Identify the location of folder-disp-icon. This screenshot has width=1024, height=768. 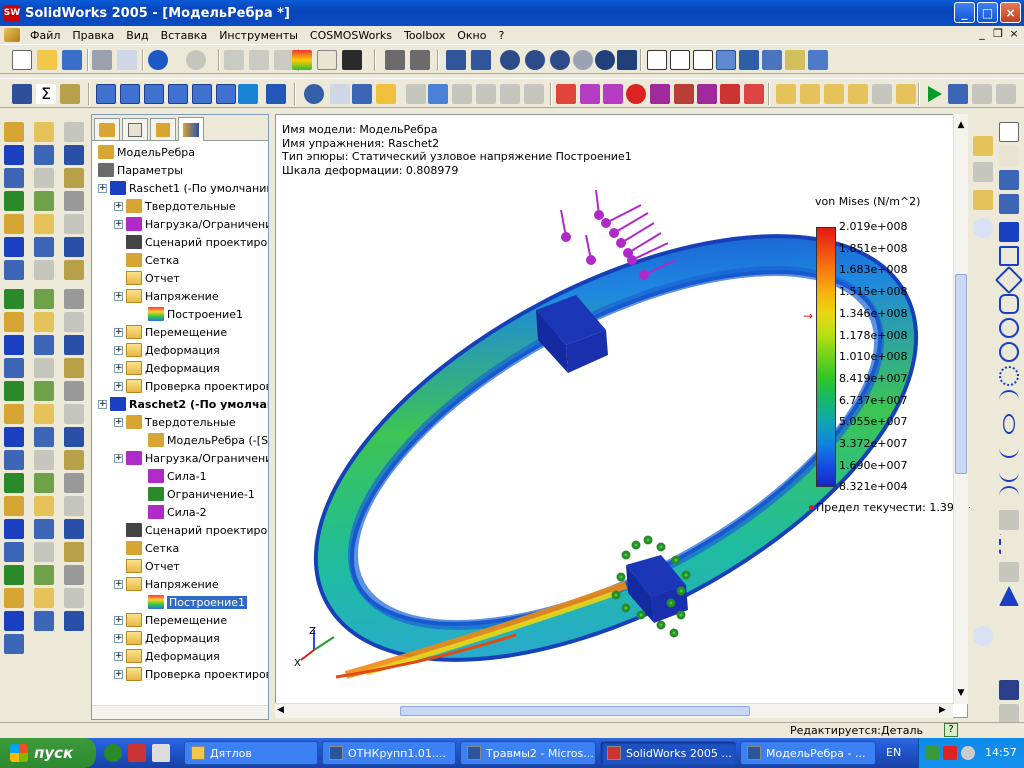
(810, 94).